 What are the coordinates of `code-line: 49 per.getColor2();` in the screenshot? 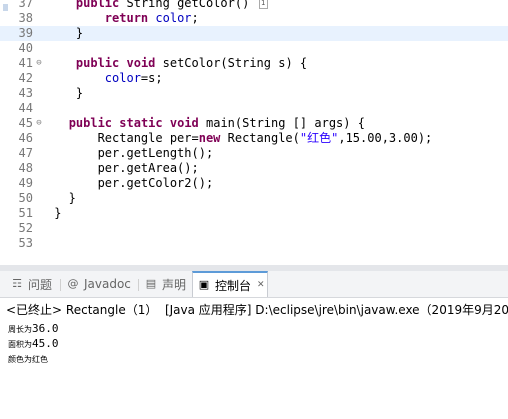 It's located at (254, 183).